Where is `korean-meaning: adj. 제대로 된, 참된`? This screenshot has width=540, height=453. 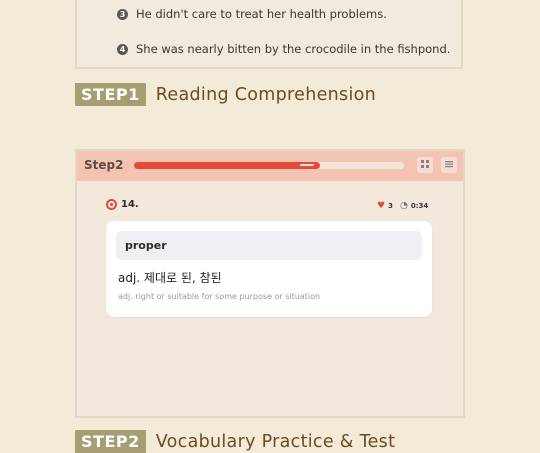 korean-meaning: adj. 제대로 된, 참된 is located at coordinates (170, 278).